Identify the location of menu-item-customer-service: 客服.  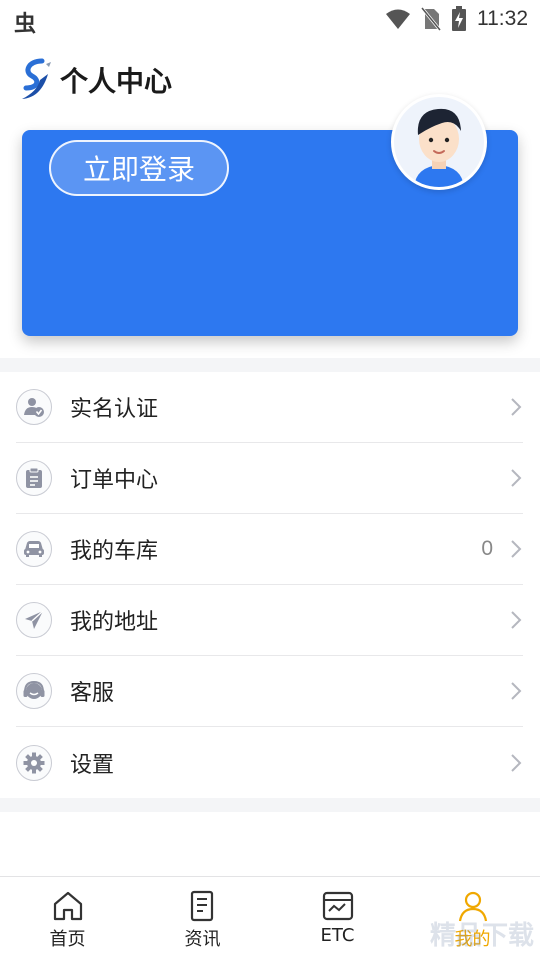
(269, 691).